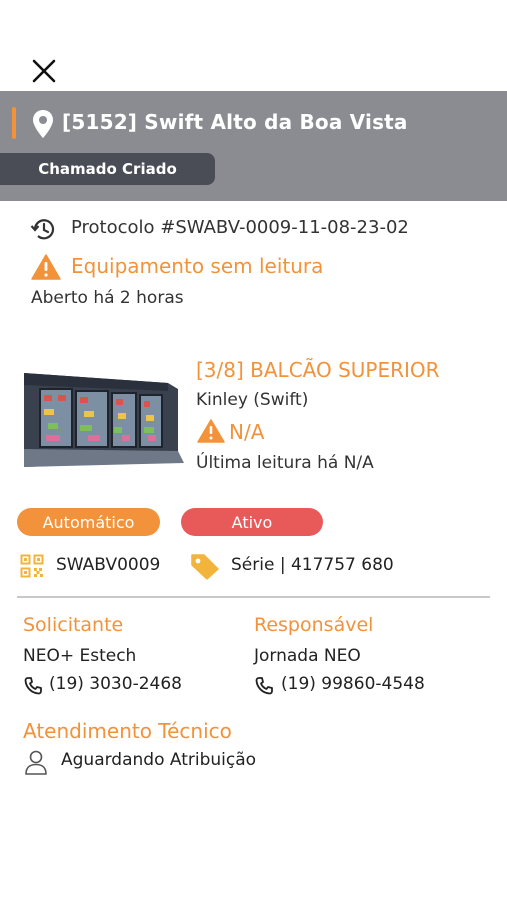  I want to click on requester-name: NEO+ Estech, so click(80, 656).